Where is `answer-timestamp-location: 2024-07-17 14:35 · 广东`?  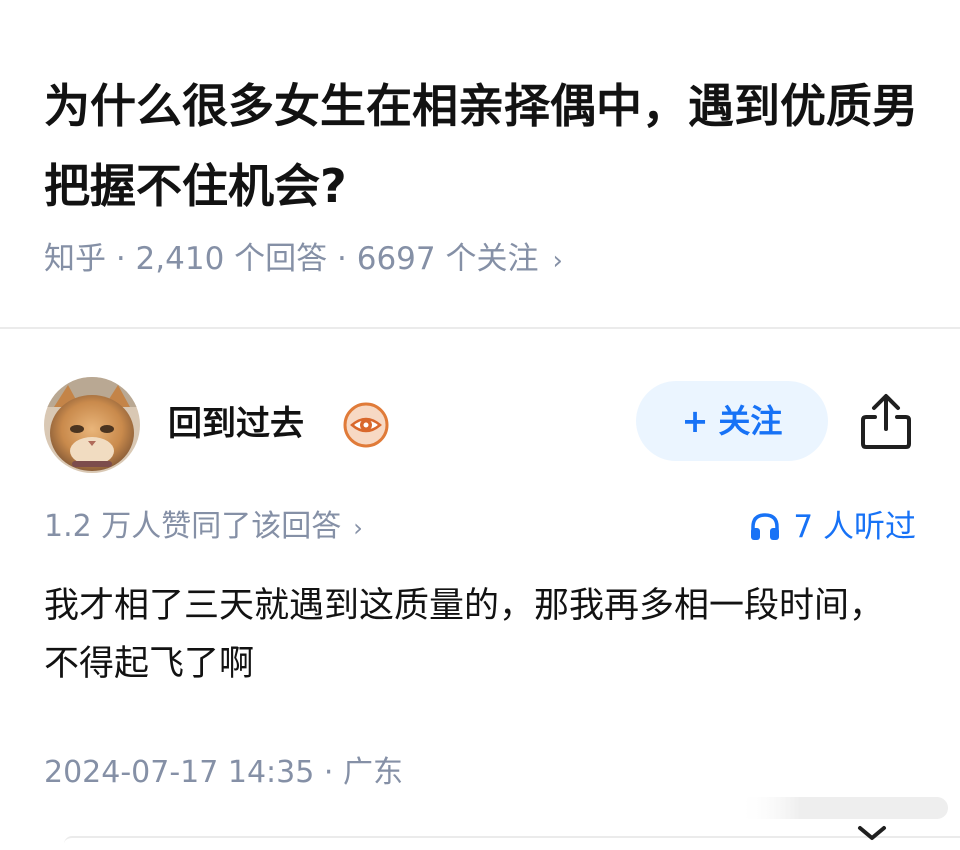
answer-timestamp-location: 2024-07-17 14:35 · 广东 is located at coordinates (223, 772).